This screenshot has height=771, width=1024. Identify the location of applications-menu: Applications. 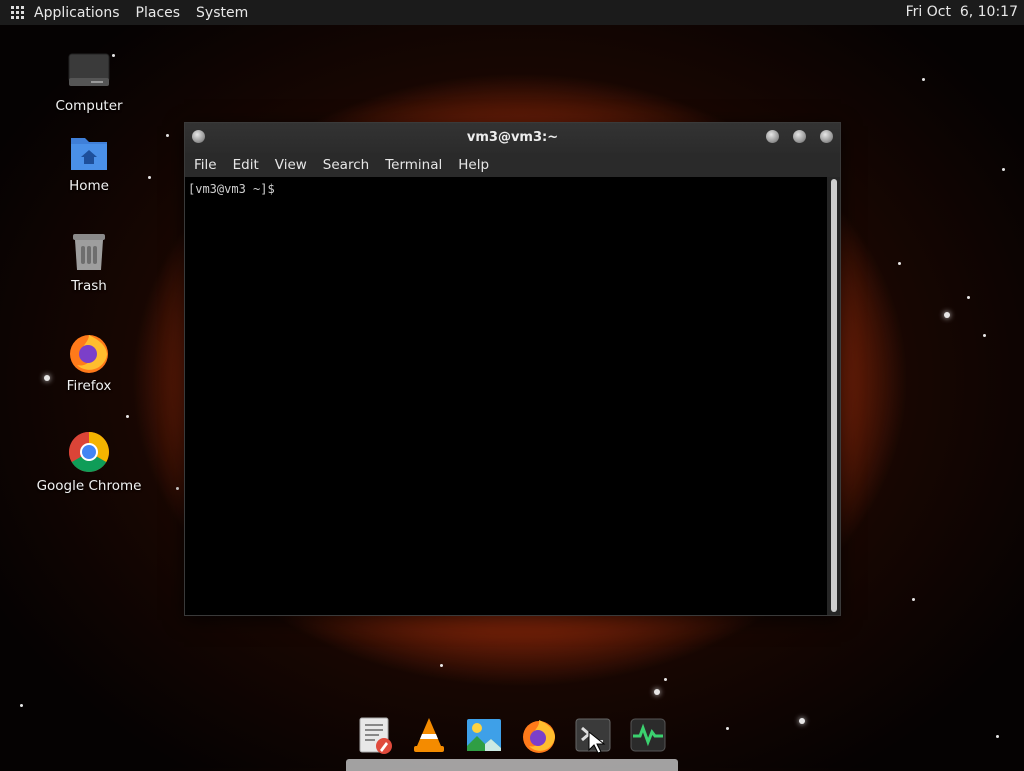
(77, 13).